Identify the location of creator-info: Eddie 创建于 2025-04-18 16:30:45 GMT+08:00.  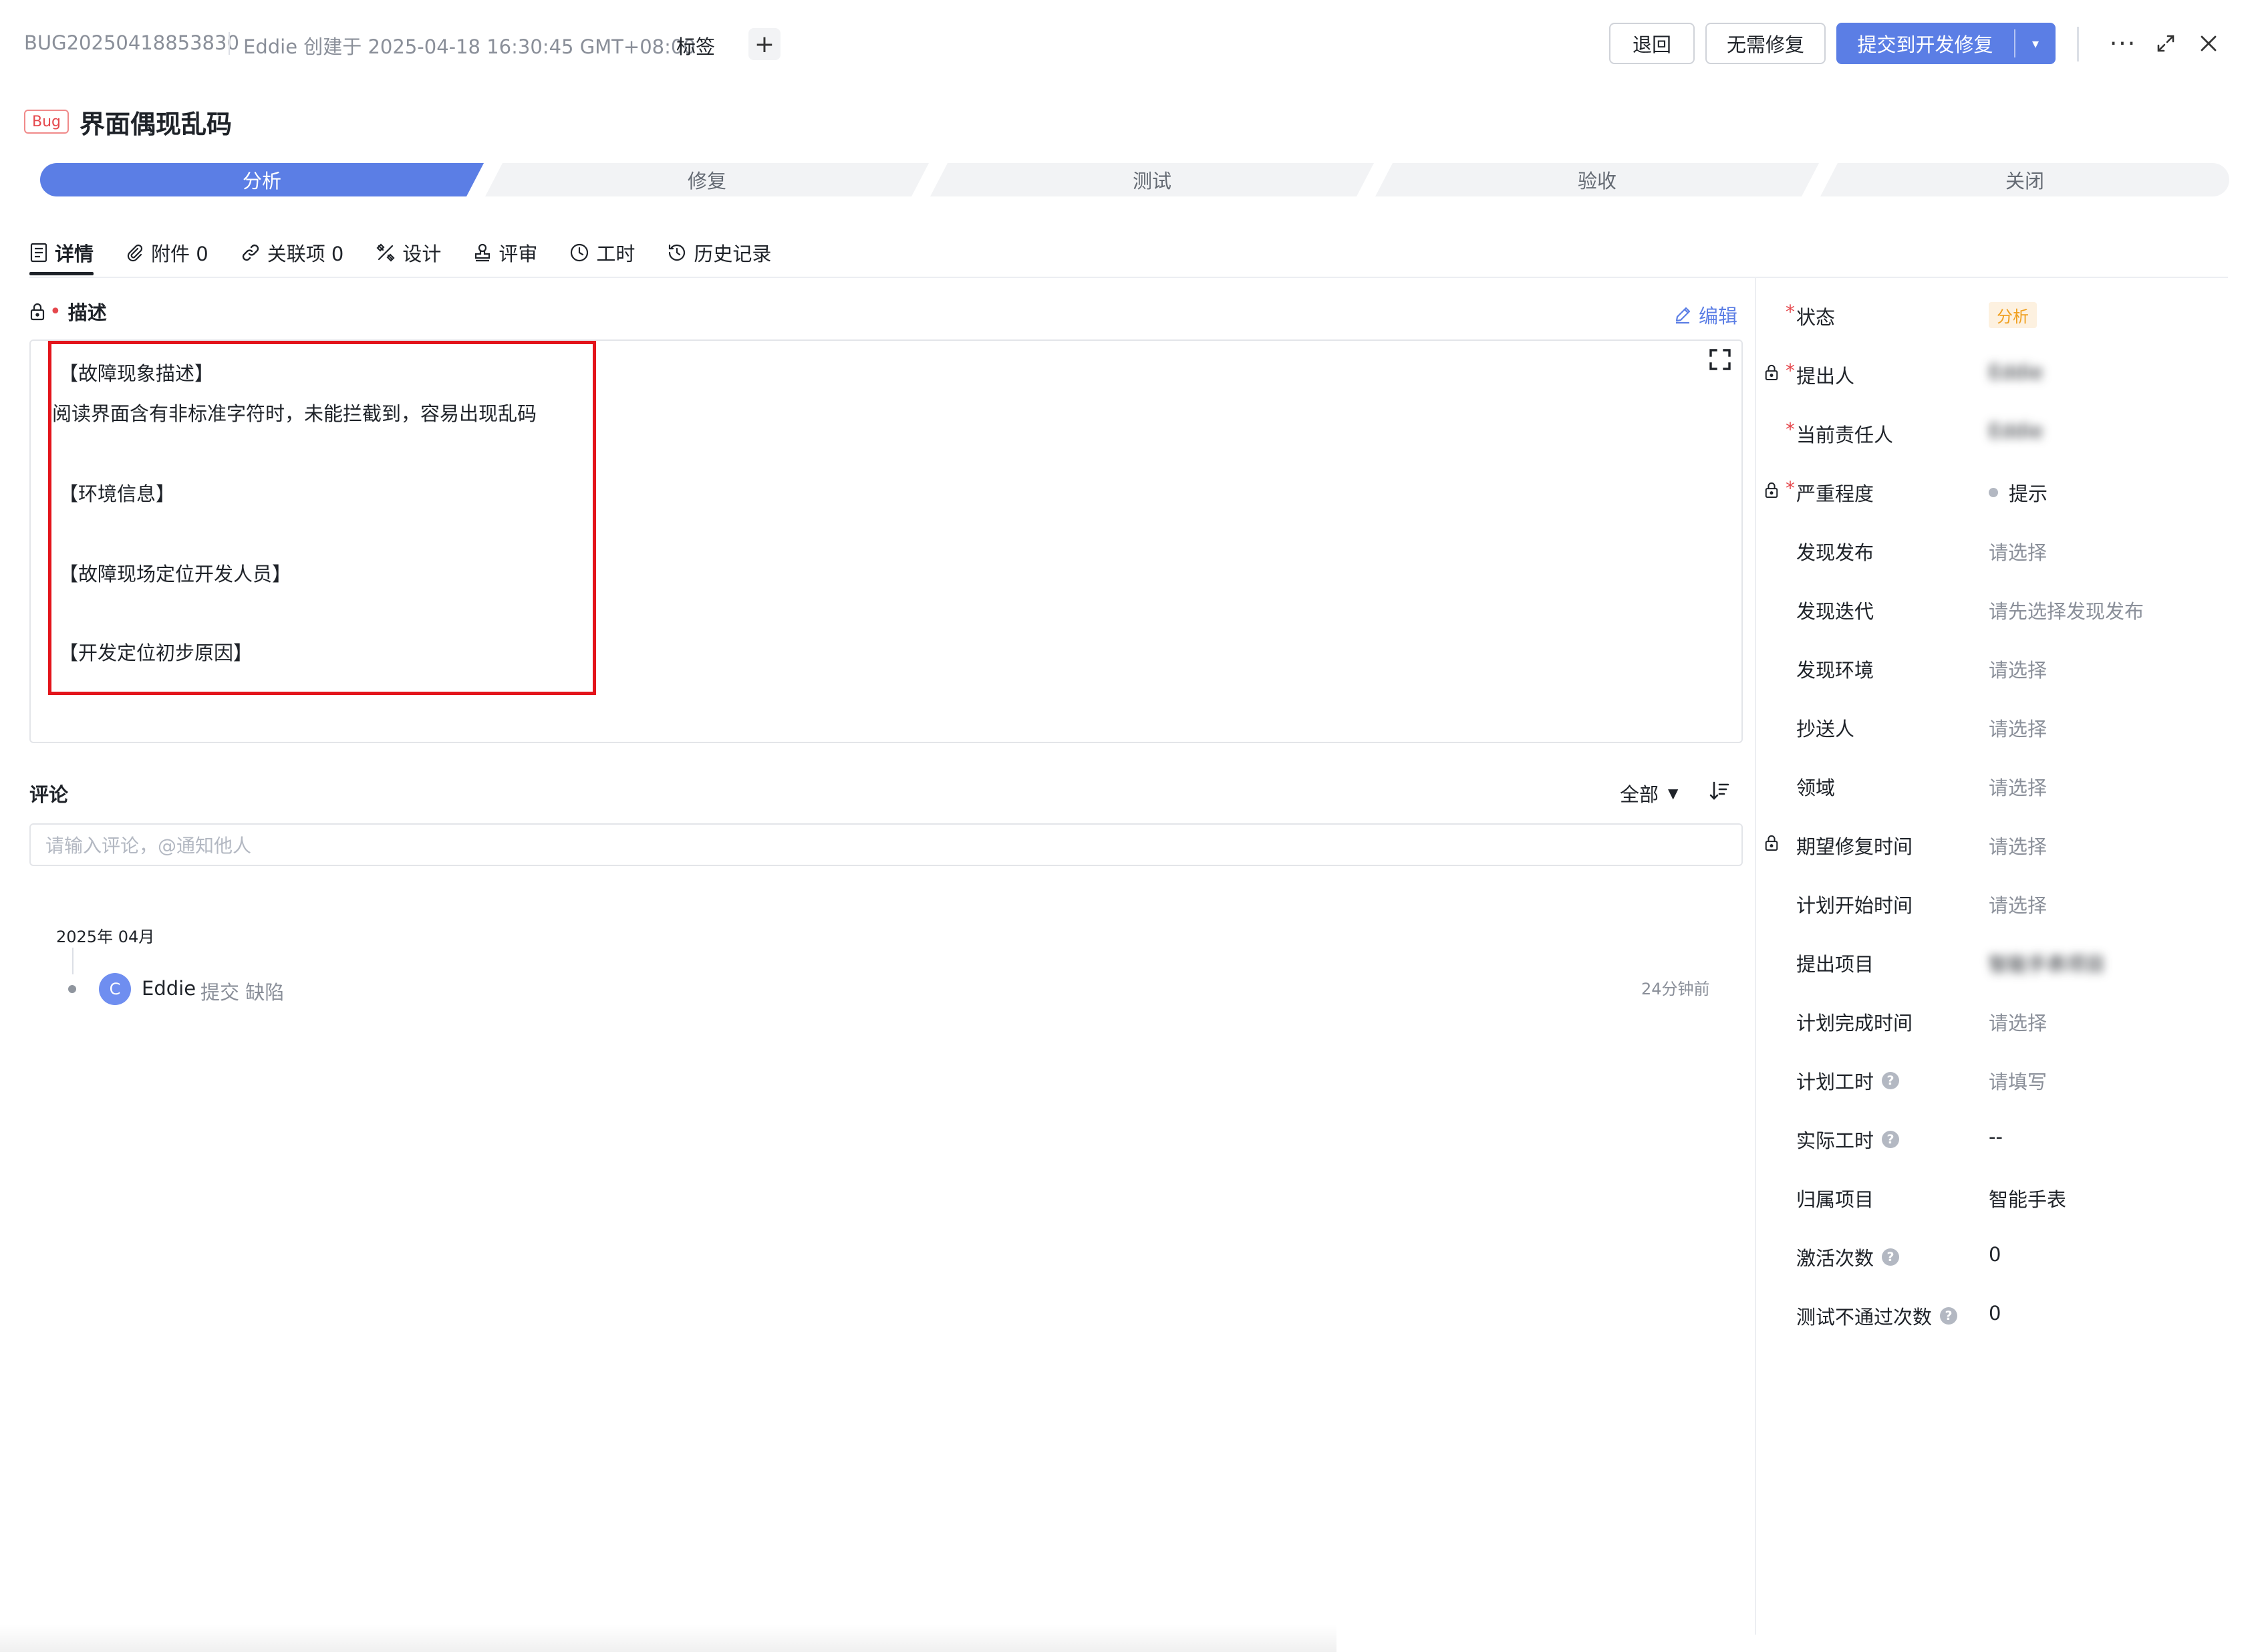
(470, 46).